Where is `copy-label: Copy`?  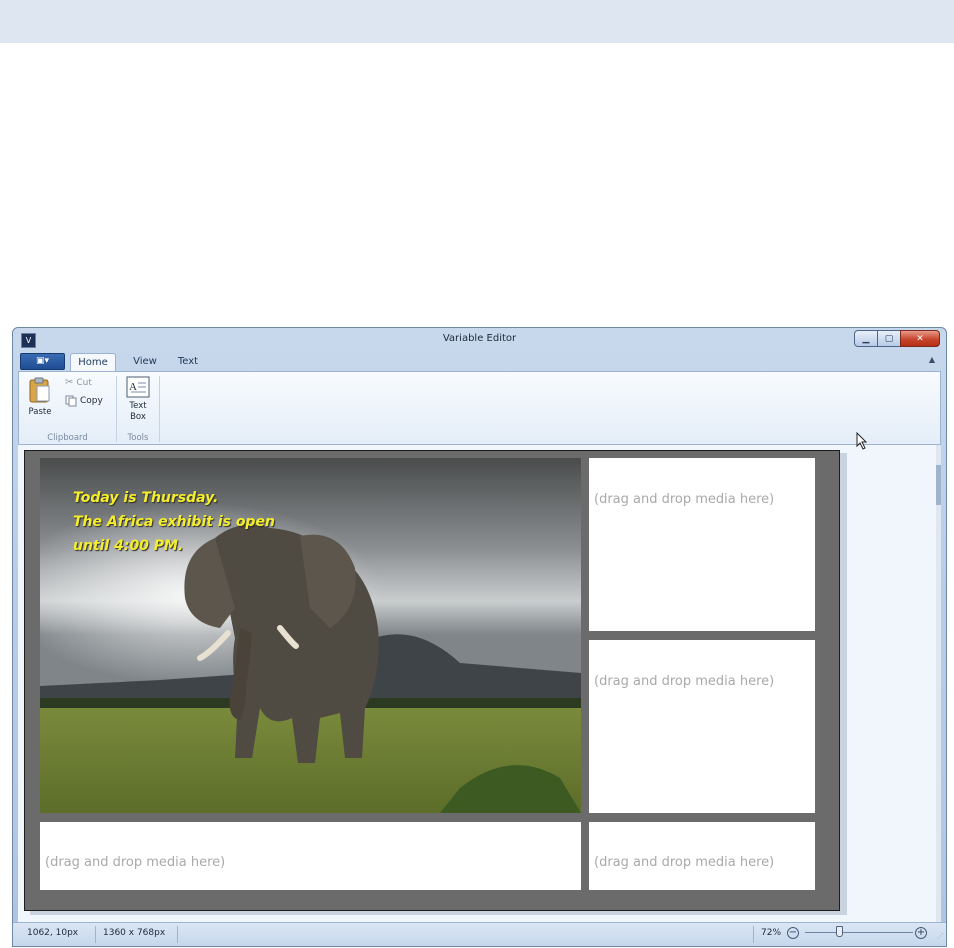
copy-label: Copy is located at coordinates (91, 401).